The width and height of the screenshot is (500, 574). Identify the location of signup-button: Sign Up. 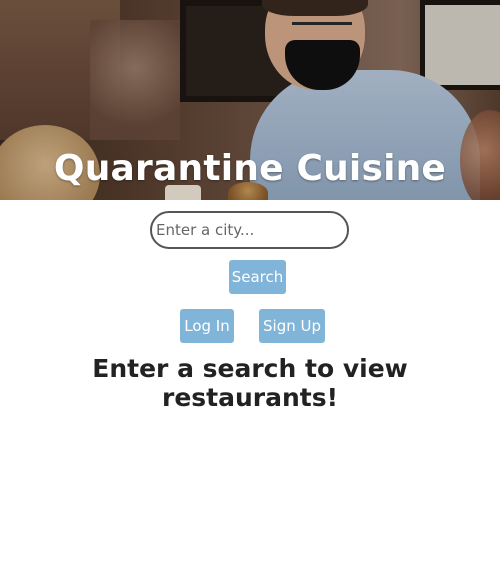
(292, 326).